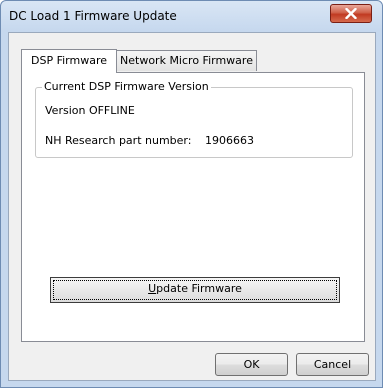 The image size is (385, 390). I want to click on tab-network-micro-firmware: Network Micro Firmware, so click(186, 60).